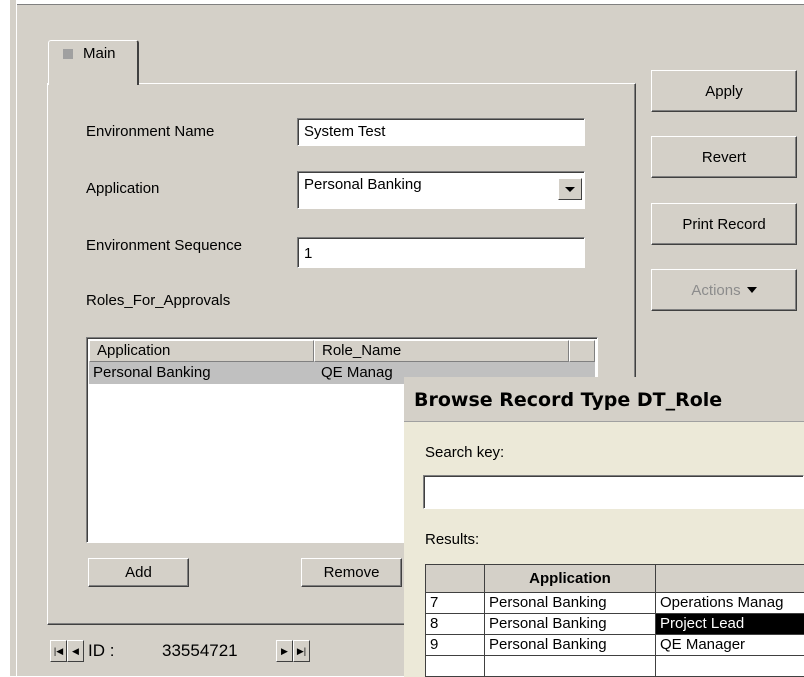 This screenshot has height=677, width=804. What do you see at coordinates (164, 245) in the screenshot?
I see `environment-sequence-label: Environment Sequence` at bounding box center [164, 245].